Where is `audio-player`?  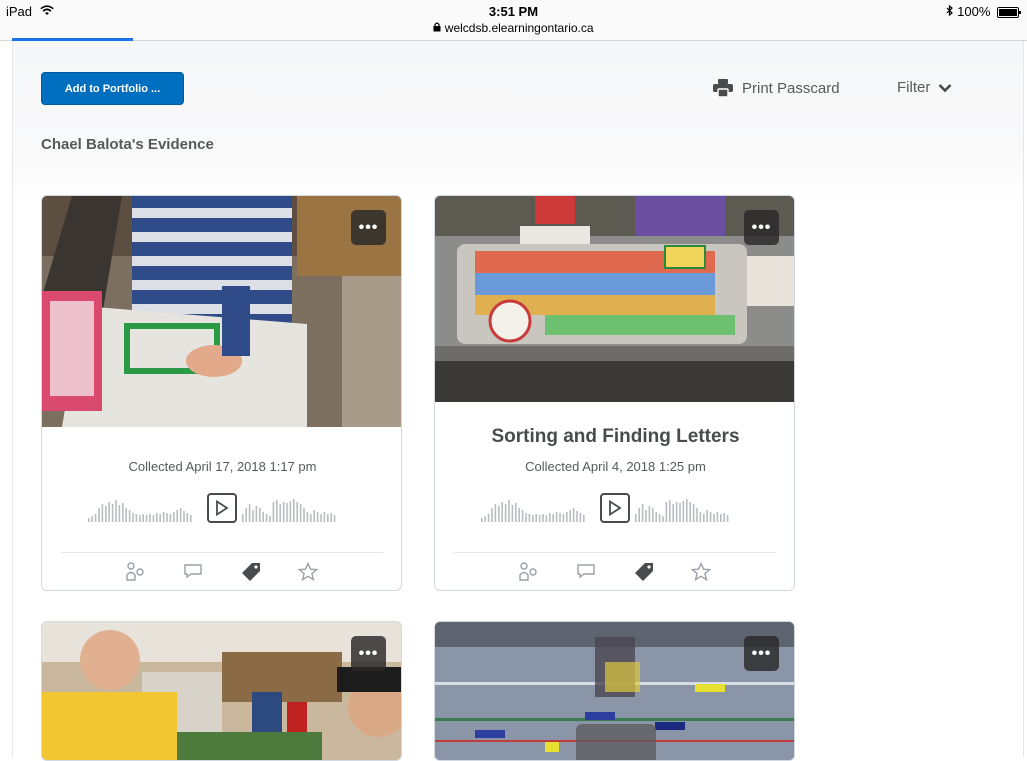 audio-player is located at coordinates (615, 509).